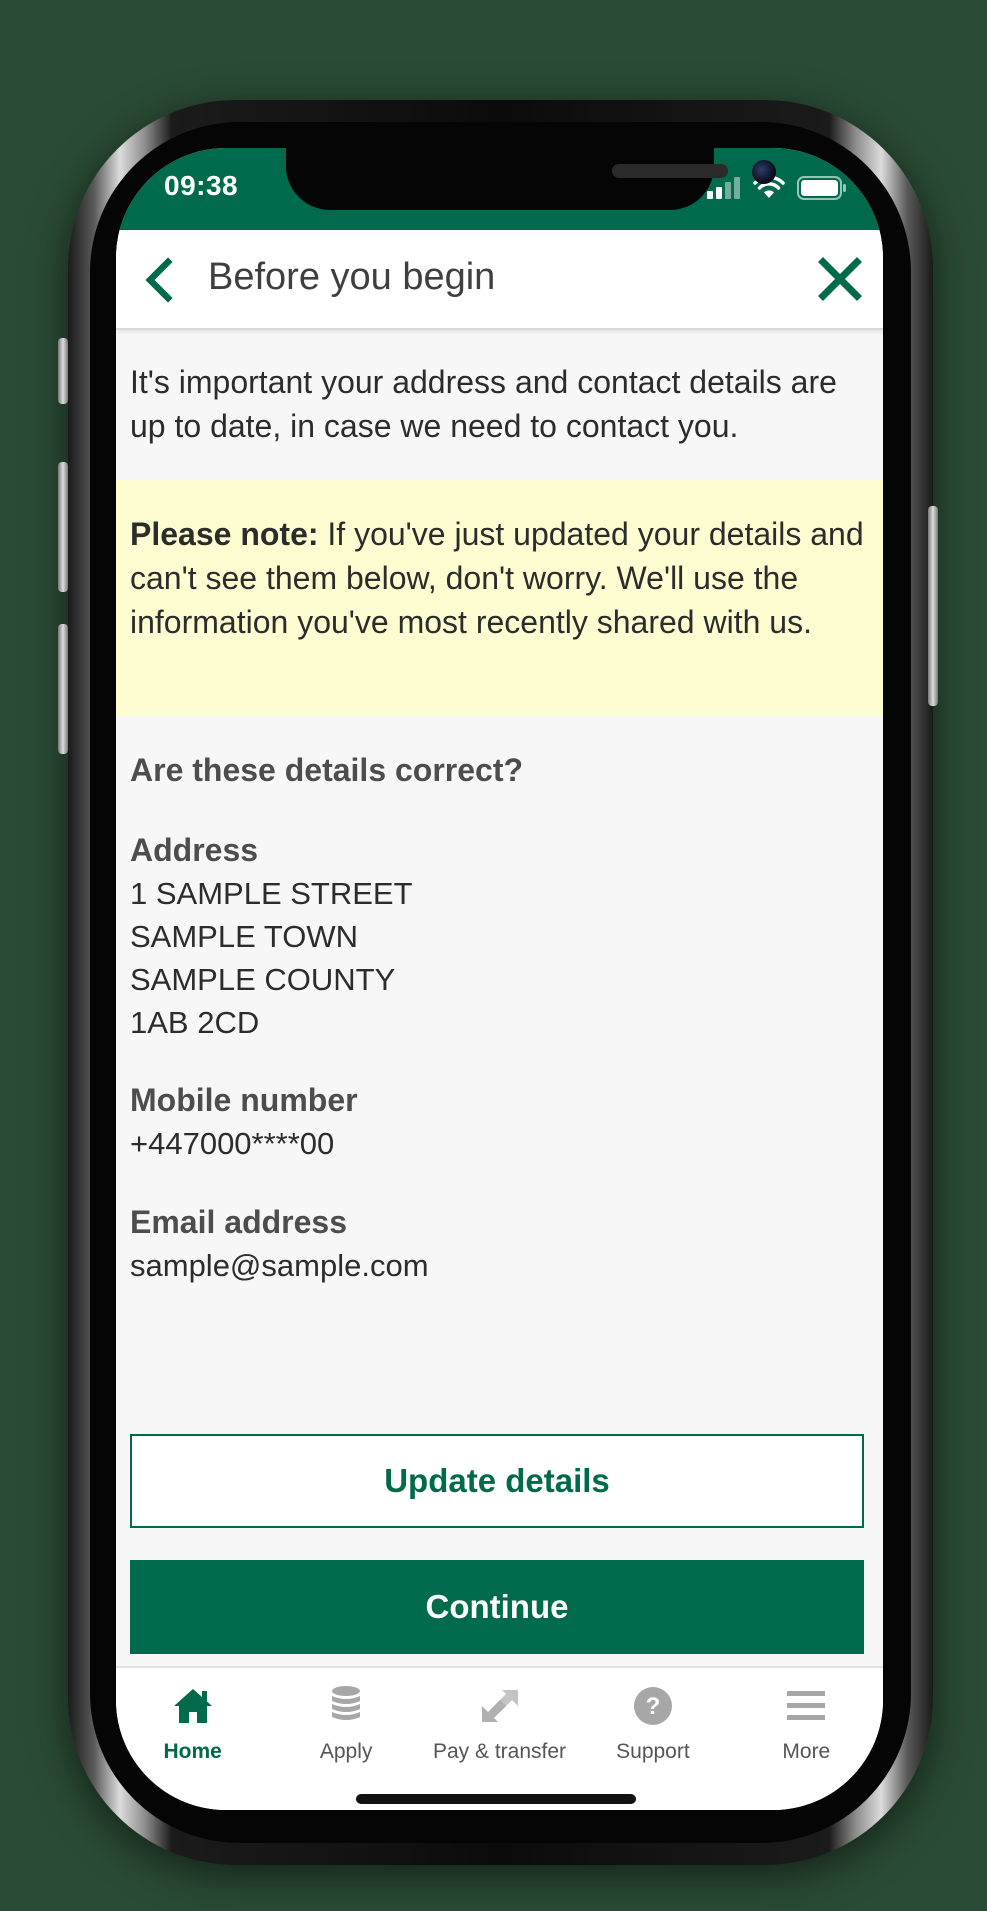 The height and width of the screenshot is (1911, 987). I want to click on battery-icon, so click(821, 188).